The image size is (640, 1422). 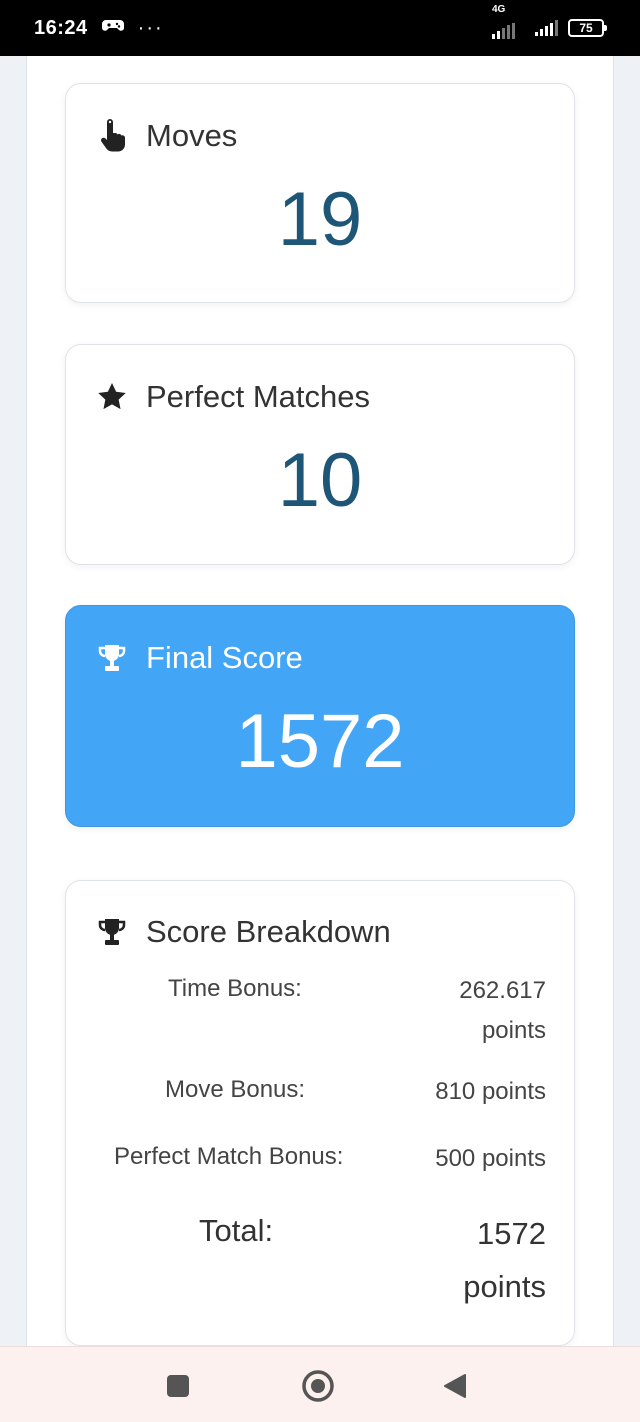 I want to click on signal-icon, so click(x=546, y=28).